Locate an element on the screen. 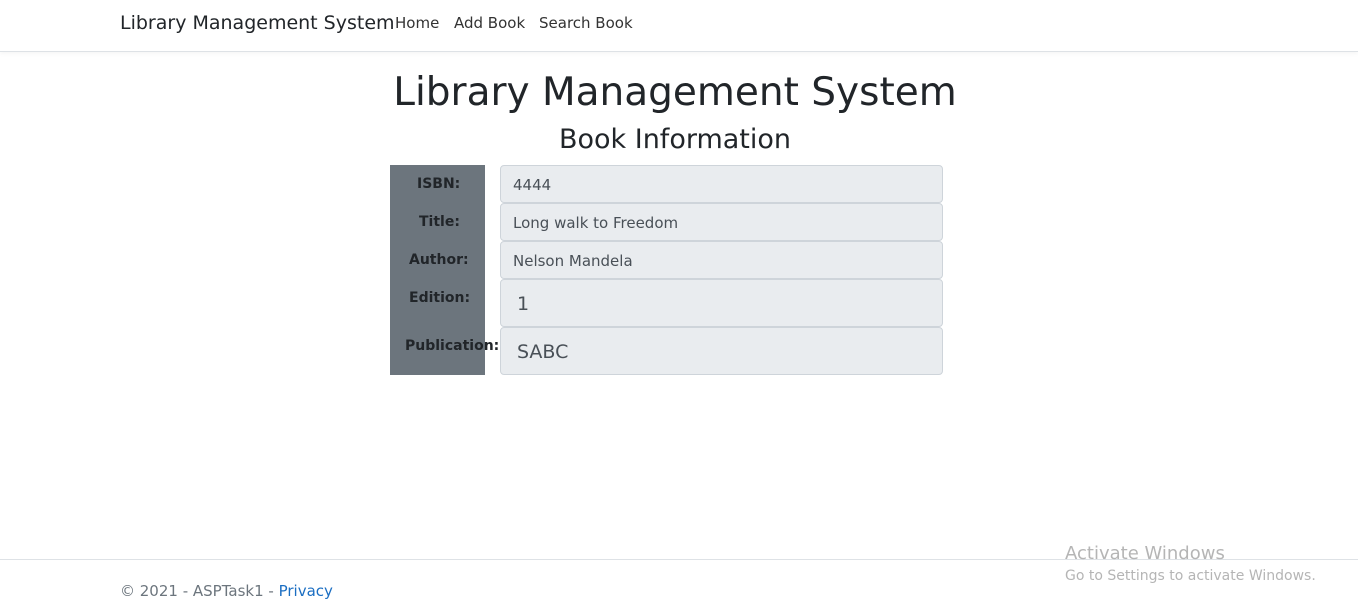 This screenshot has height=616, width=1358. page-subtitle: Book Information is located at coordinates (675, 139).